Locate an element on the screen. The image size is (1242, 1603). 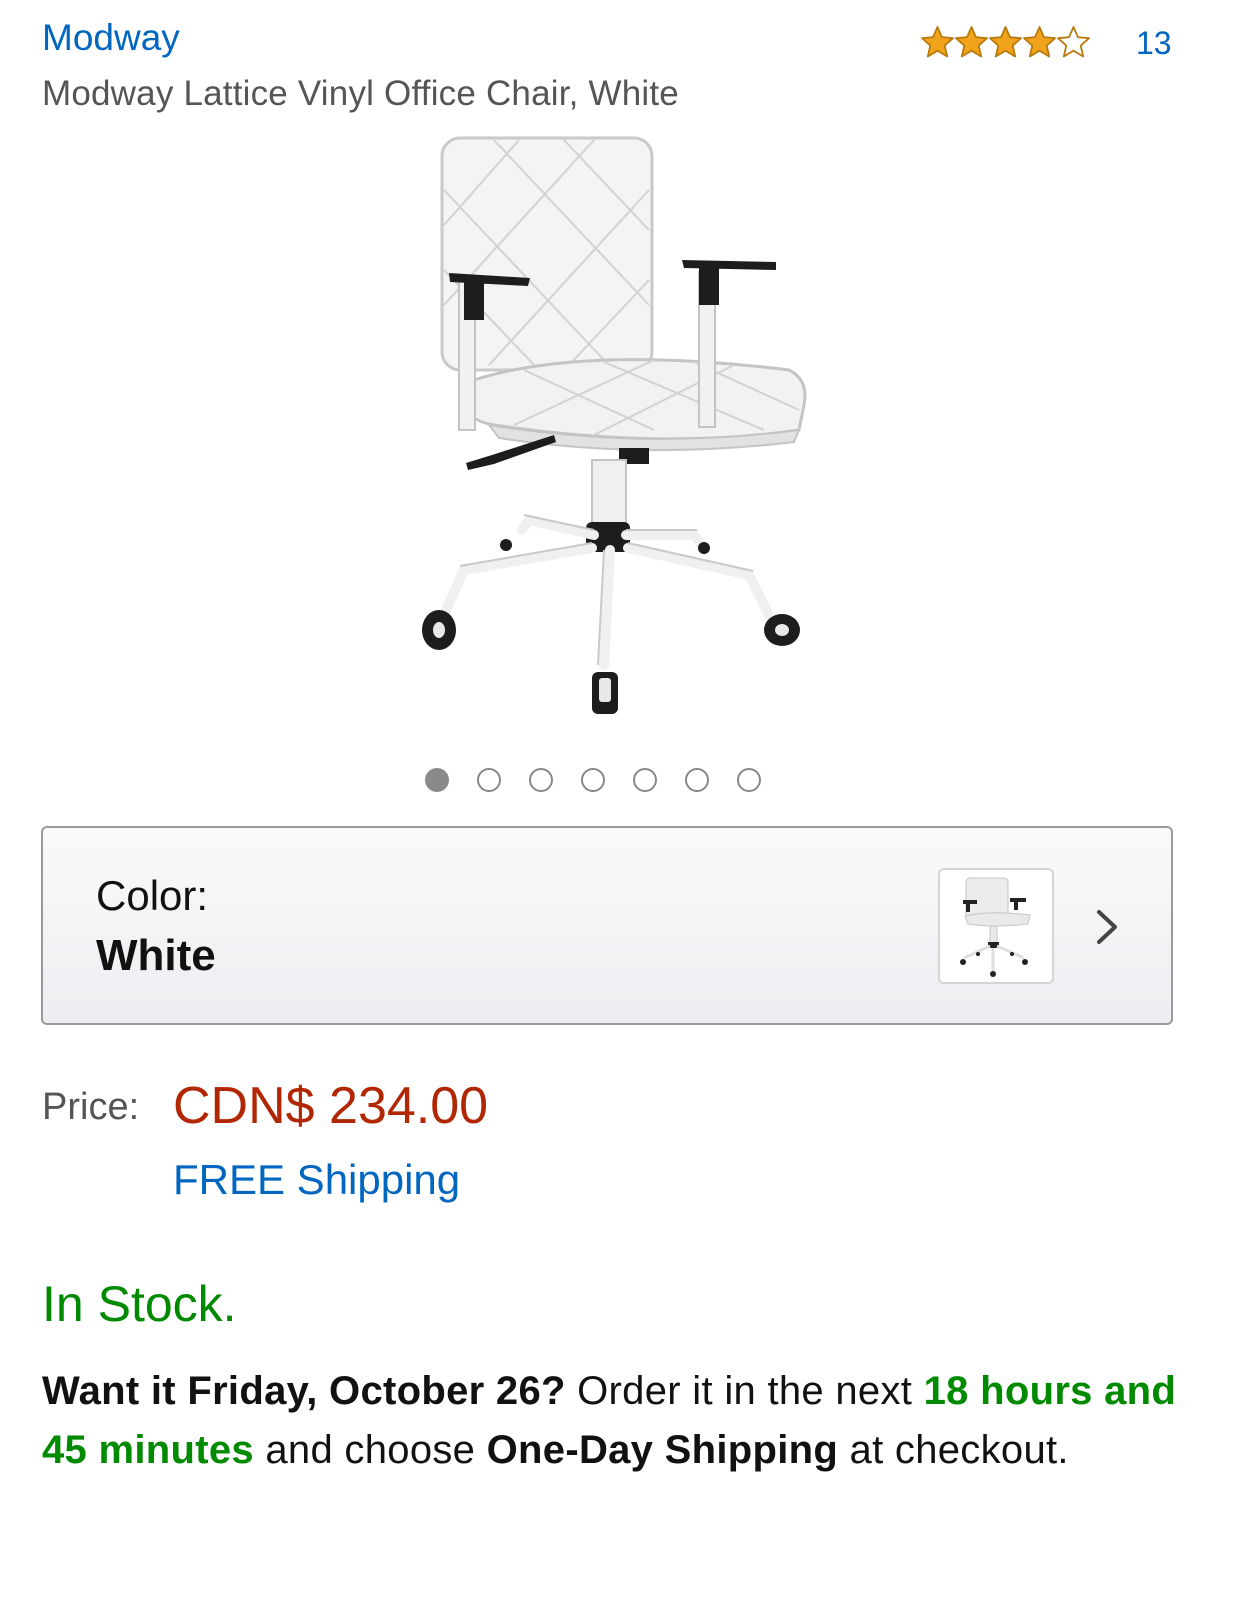
star-empty-icon is located at coordinates (1073, 42).